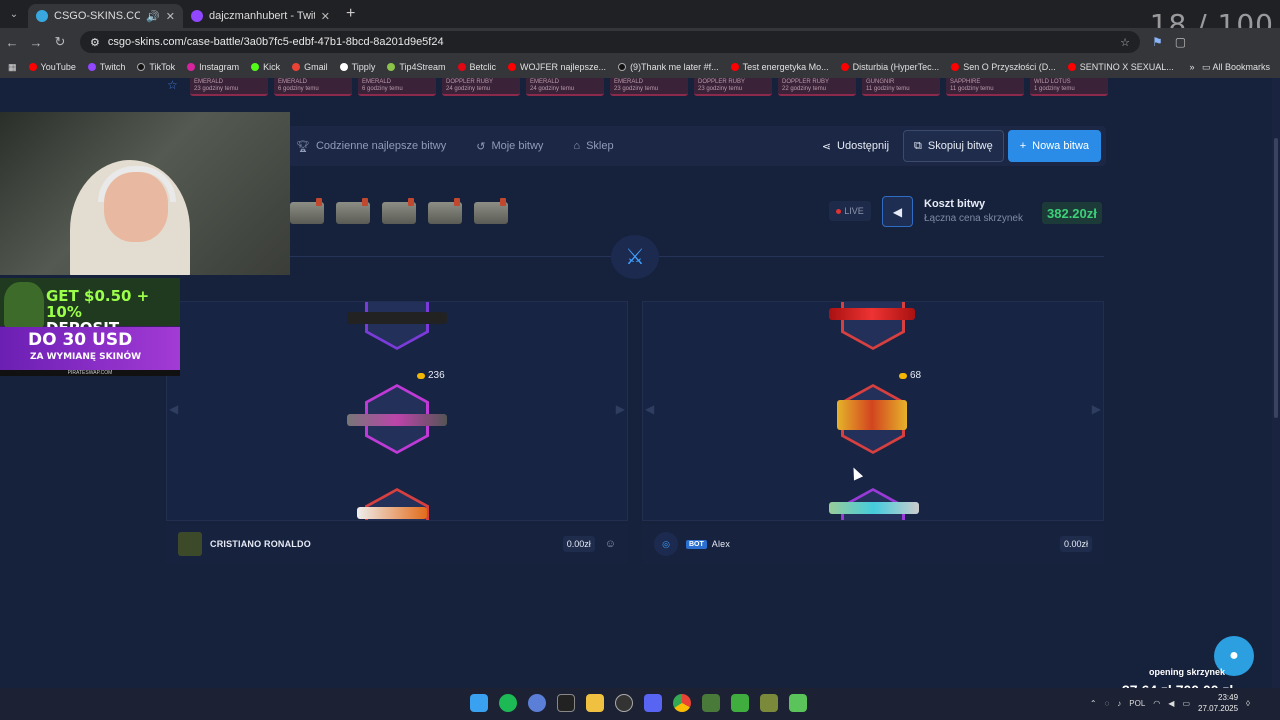  Describe the element at coordinates (371, 146) in the screenshot. I see `daily-best-battles-link: 🏆︎ Codzienne najlepsze bitwy` at that location.